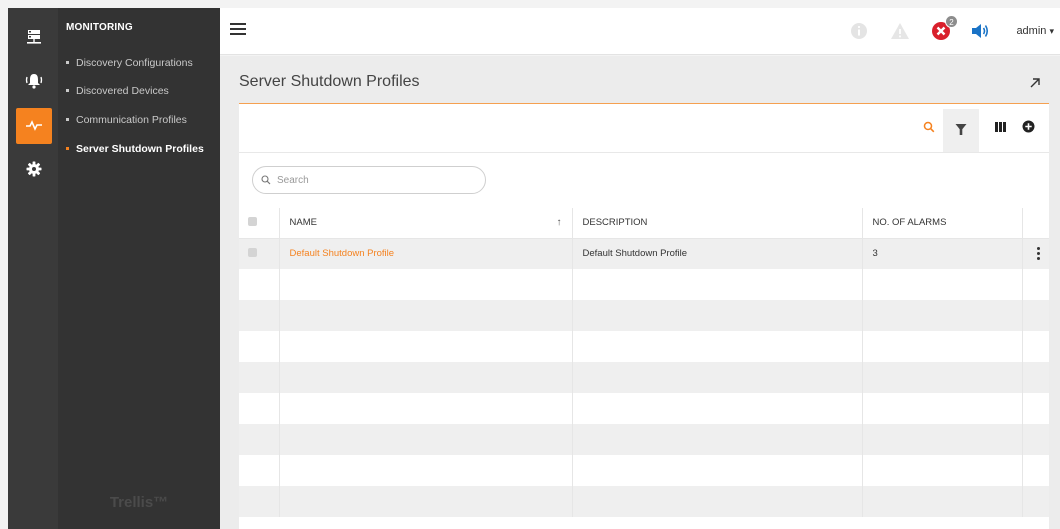 Image resolution: width=1060 pixels, height=529 pixels. I want to click on search-toggle-button, so click(929, 128).